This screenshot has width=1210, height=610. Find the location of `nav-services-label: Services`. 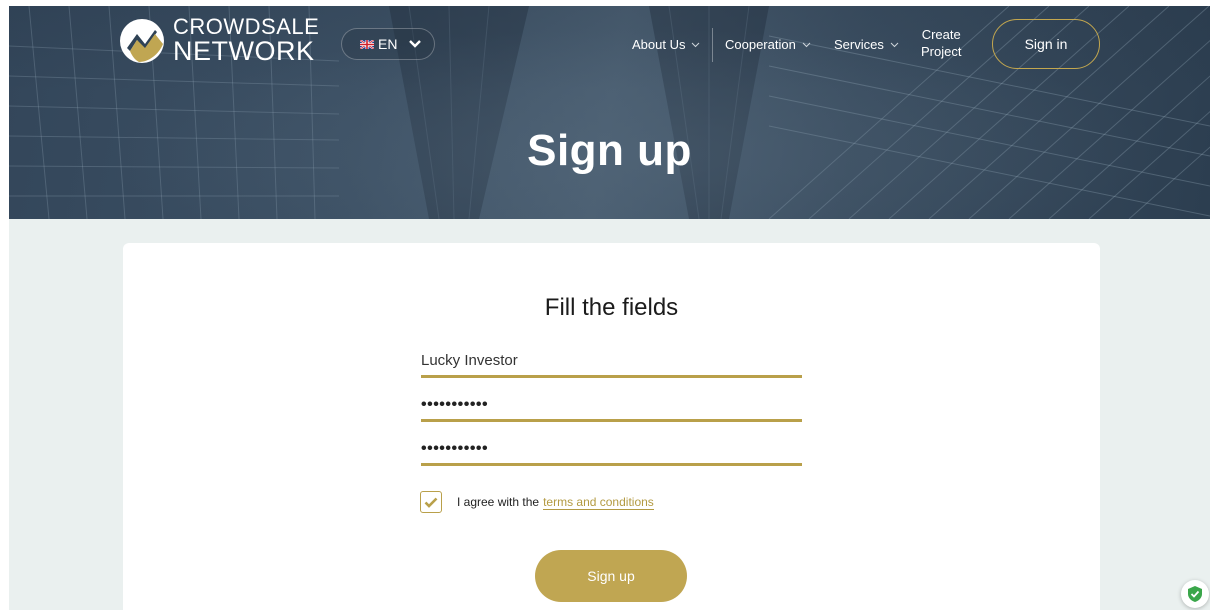

nav-services-label: Services is located at coordinates (859, 44).